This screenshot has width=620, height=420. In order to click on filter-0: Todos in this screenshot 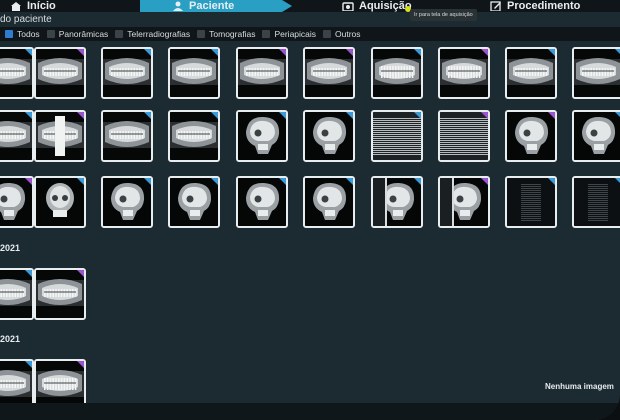, I will do `click(22, 34)`.